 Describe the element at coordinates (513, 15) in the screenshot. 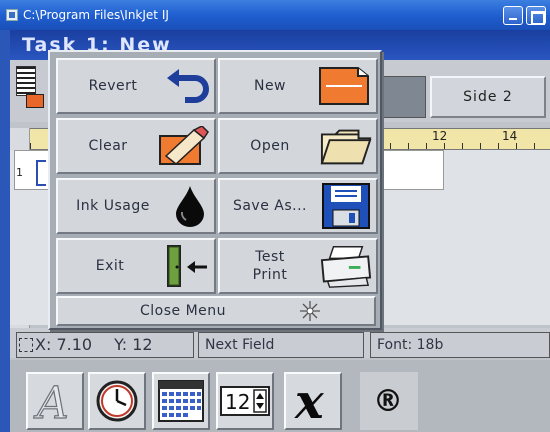

I see `minimize-button` at that location.